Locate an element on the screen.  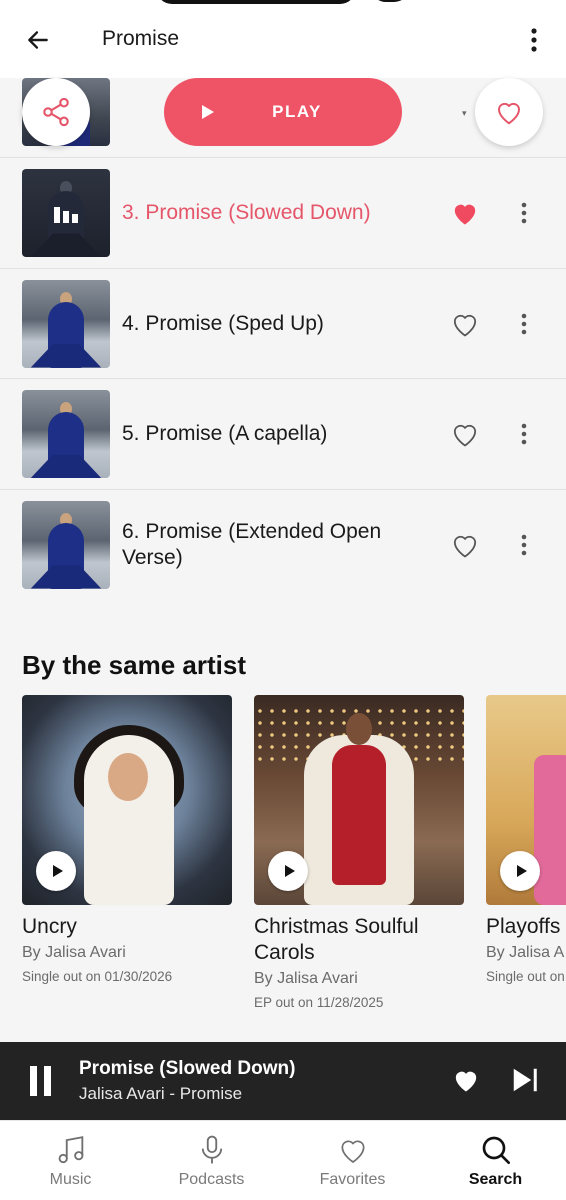
tab-favorites: Favorites is located at coordinates (352, 1160).